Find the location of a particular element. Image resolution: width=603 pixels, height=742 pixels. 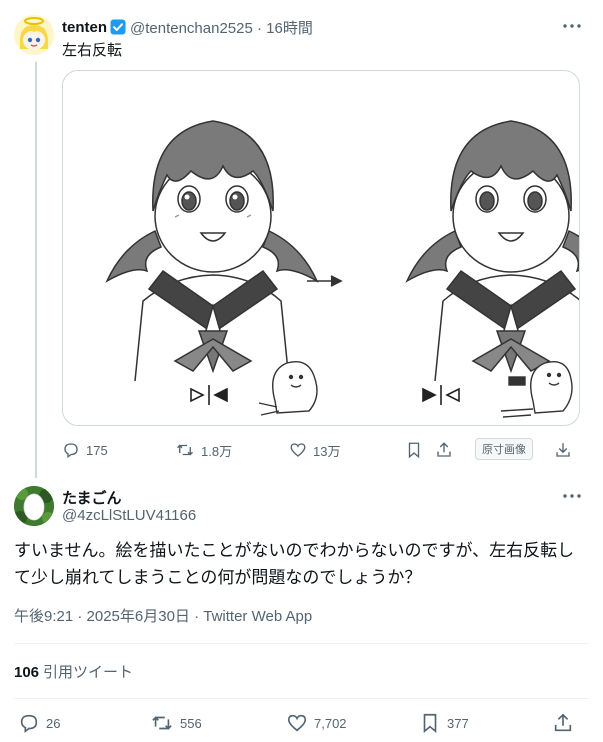

bookmark-button is located at coordinates (417, 450).